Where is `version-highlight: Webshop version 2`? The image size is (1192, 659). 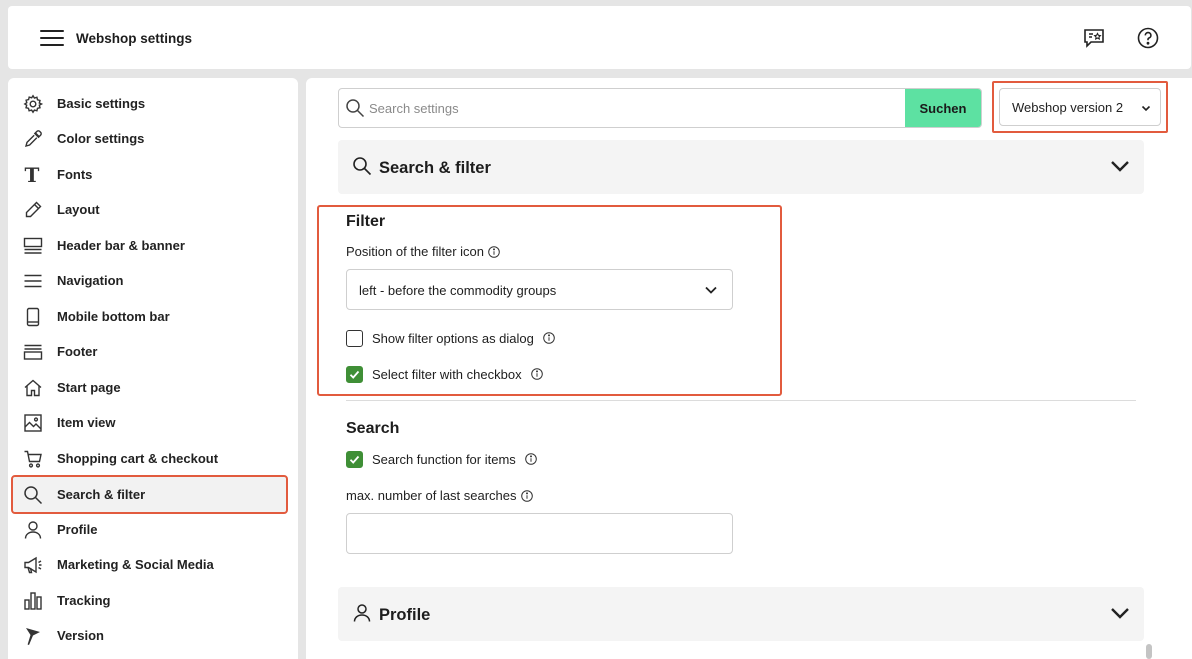 version-highlight: Webshop version 2 is located at coordinates (1080, 107).